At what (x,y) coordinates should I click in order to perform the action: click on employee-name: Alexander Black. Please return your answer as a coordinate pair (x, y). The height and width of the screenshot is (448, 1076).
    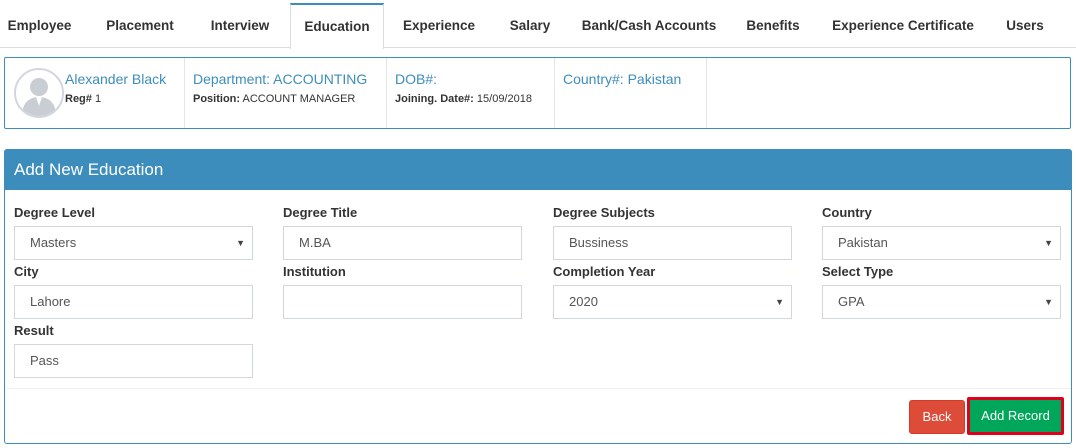
    Looking at the image, I should click on (115, 79).